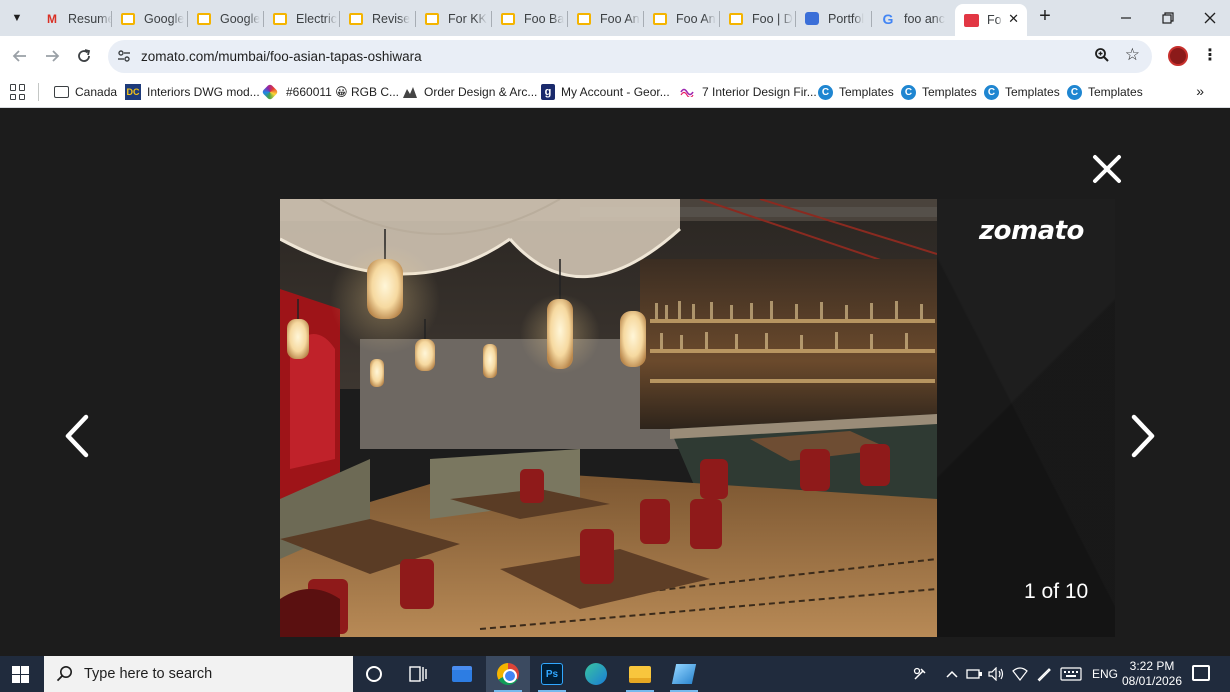 The image size is (1230, 692). What do you see at coordinates (1201, 673) in the screenshot?
I see `notification-center-icon` at bounding box center [1201, 673].